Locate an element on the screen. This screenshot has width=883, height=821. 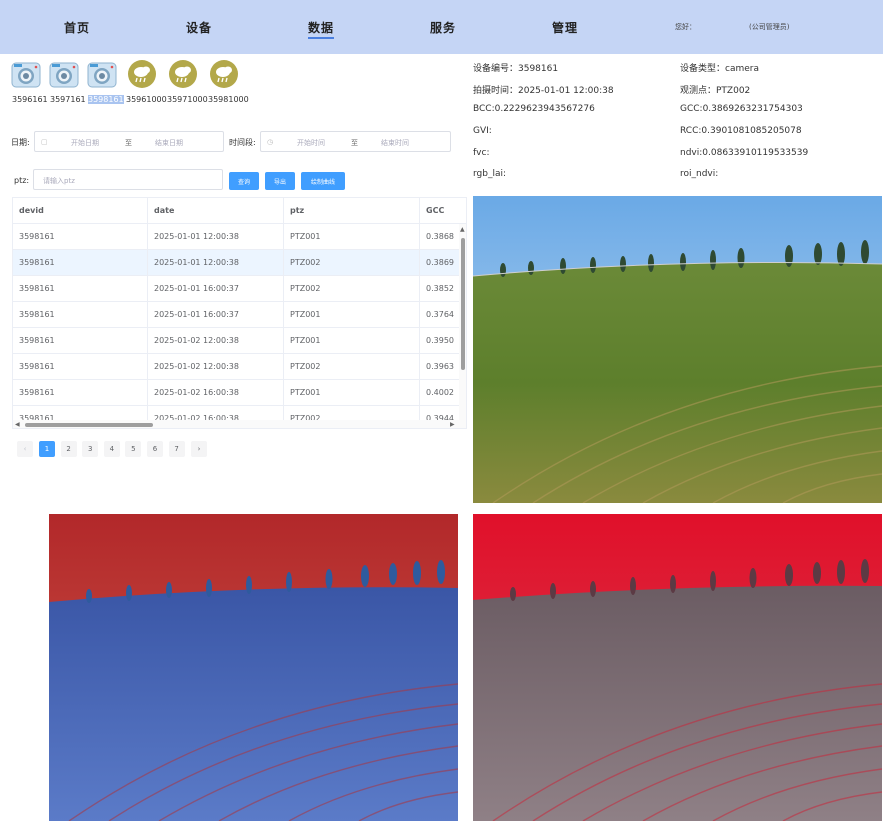
column-header-gcc: GCC is located at coordinates (443, 211).